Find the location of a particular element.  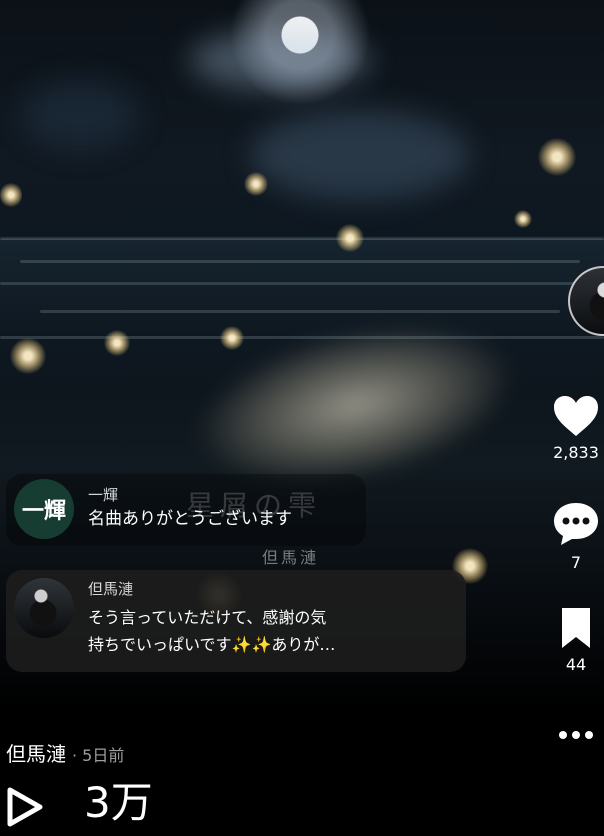

play-count-value: 3万 is located at coordinates (118, 802).